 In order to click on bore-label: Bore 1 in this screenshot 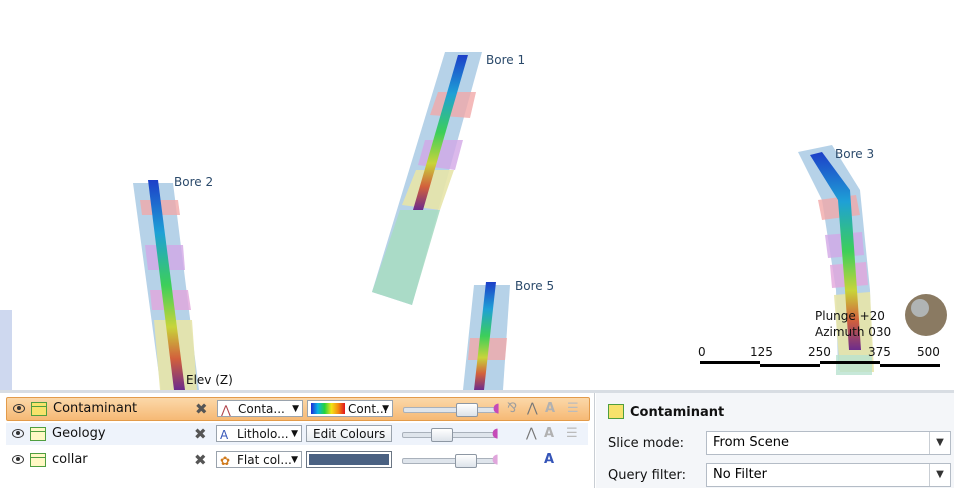, I will do `click(506, 60)`.